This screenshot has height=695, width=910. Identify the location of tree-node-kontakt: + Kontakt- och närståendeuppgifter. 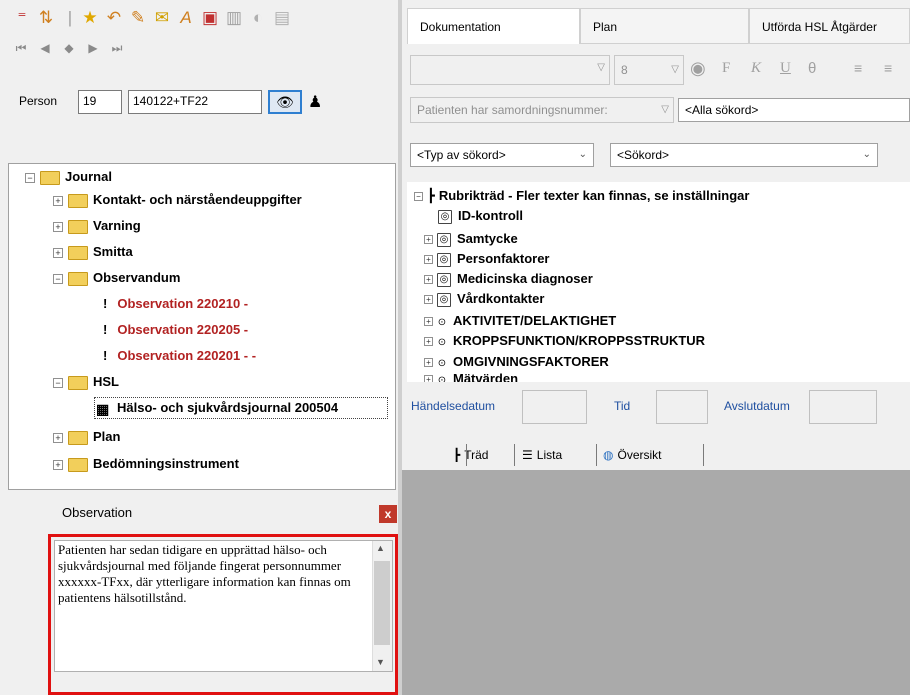
(177, 200).